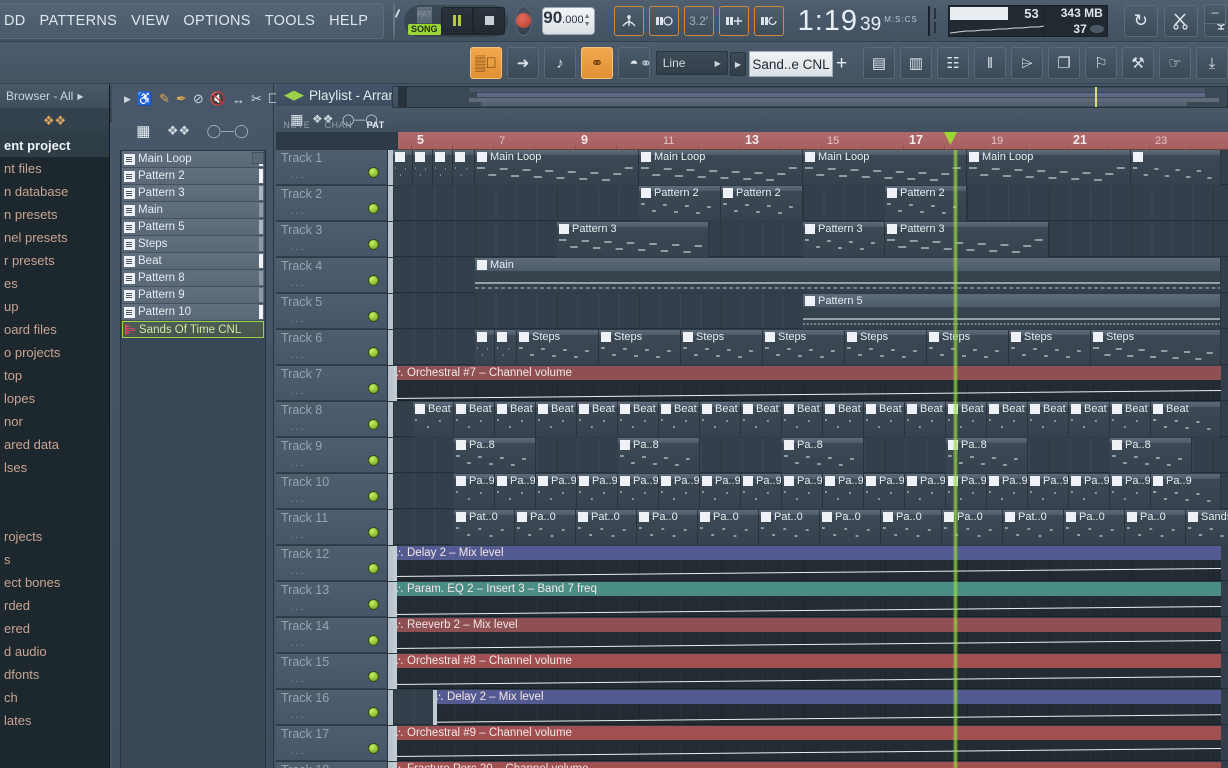 Image resolution: width=1228 pixels, height=768 pixels. I want to click on track-lane: ∴ Orchestral #9 – Channel volume, so click(810, 743).